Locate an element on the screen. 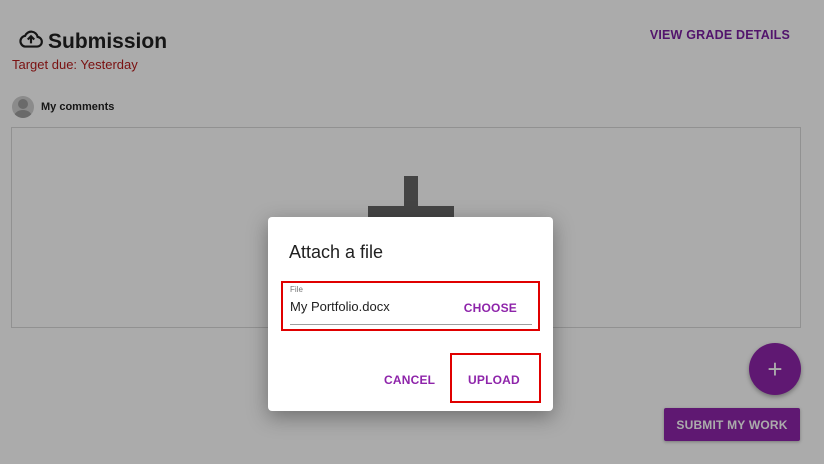  cancel-button: CANCEL is located at coordinates (409, 380).